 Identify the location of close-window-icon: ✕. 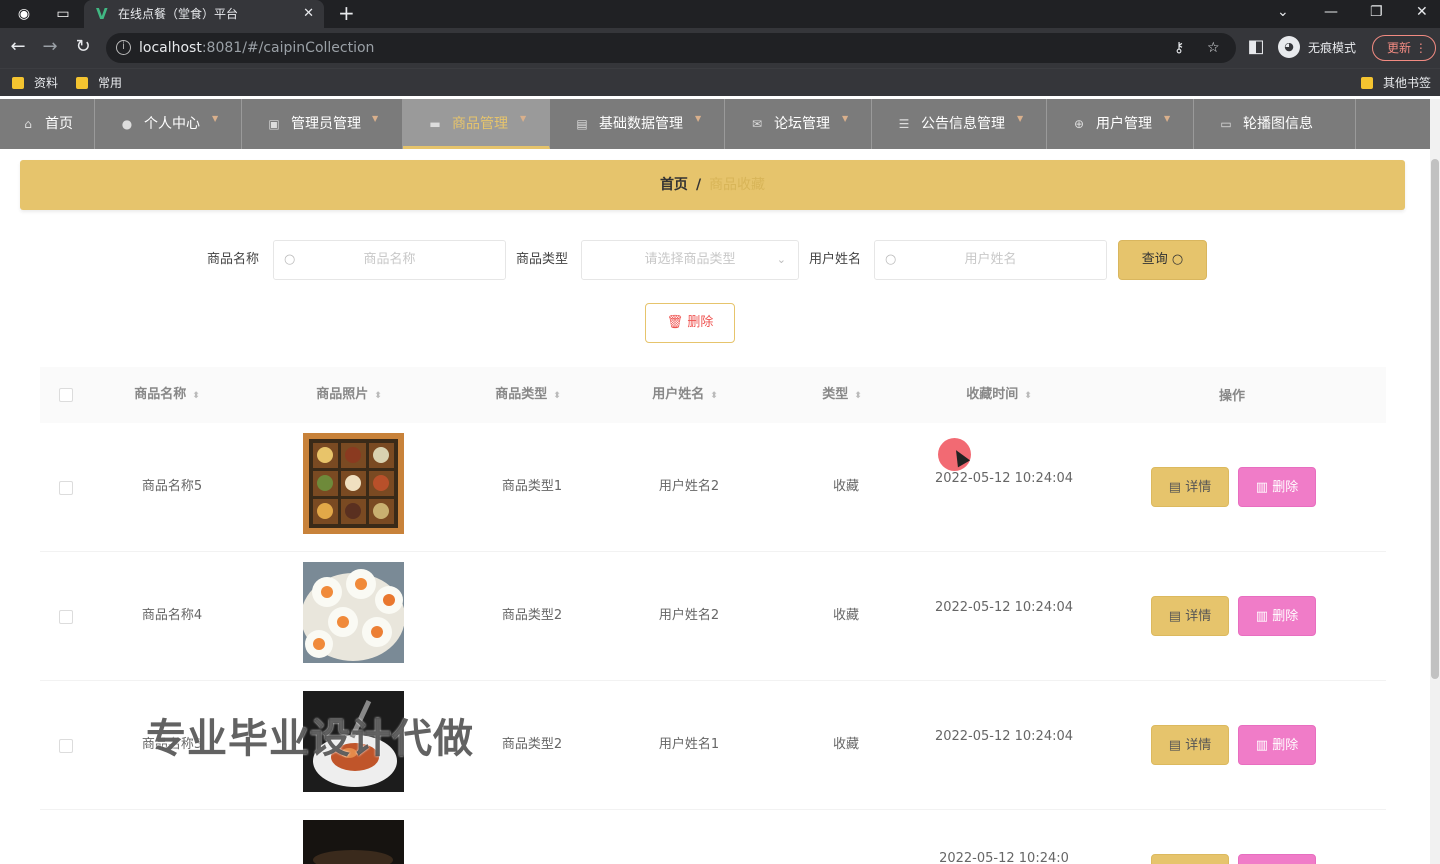
(1422, 12).